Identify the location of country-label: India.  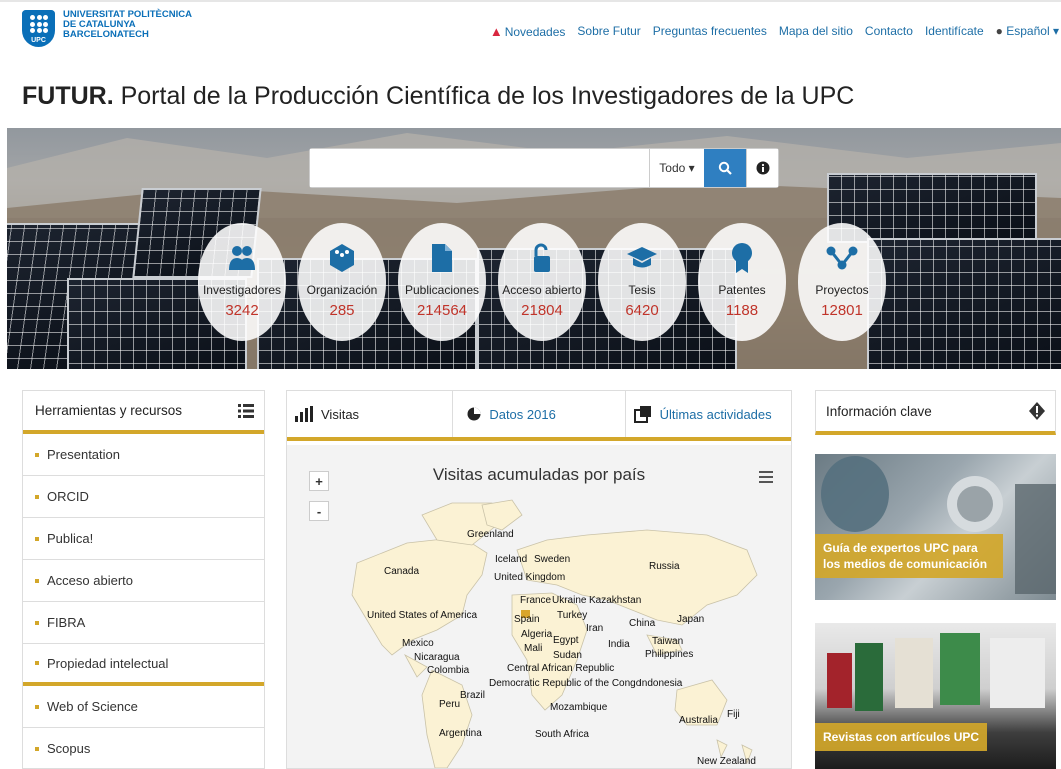
(619, 644).